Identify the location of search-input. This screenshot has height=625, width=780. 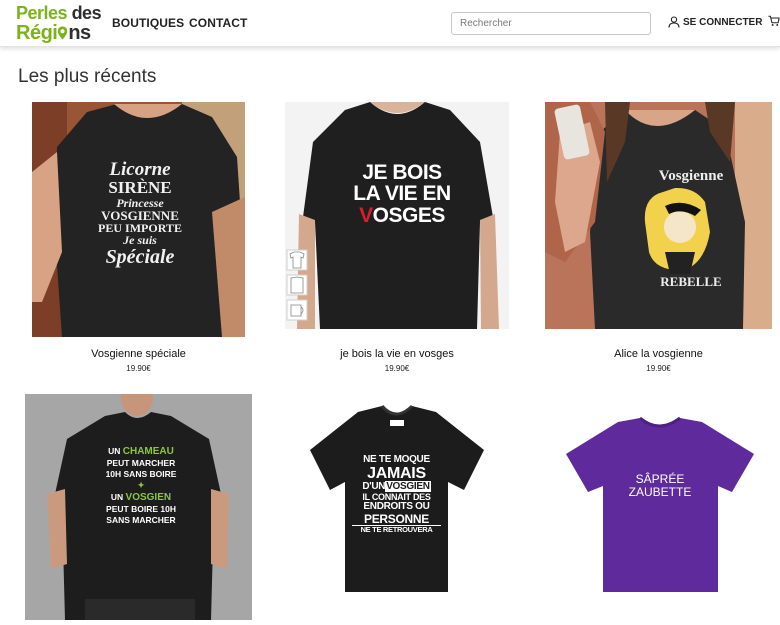
(551, 23).